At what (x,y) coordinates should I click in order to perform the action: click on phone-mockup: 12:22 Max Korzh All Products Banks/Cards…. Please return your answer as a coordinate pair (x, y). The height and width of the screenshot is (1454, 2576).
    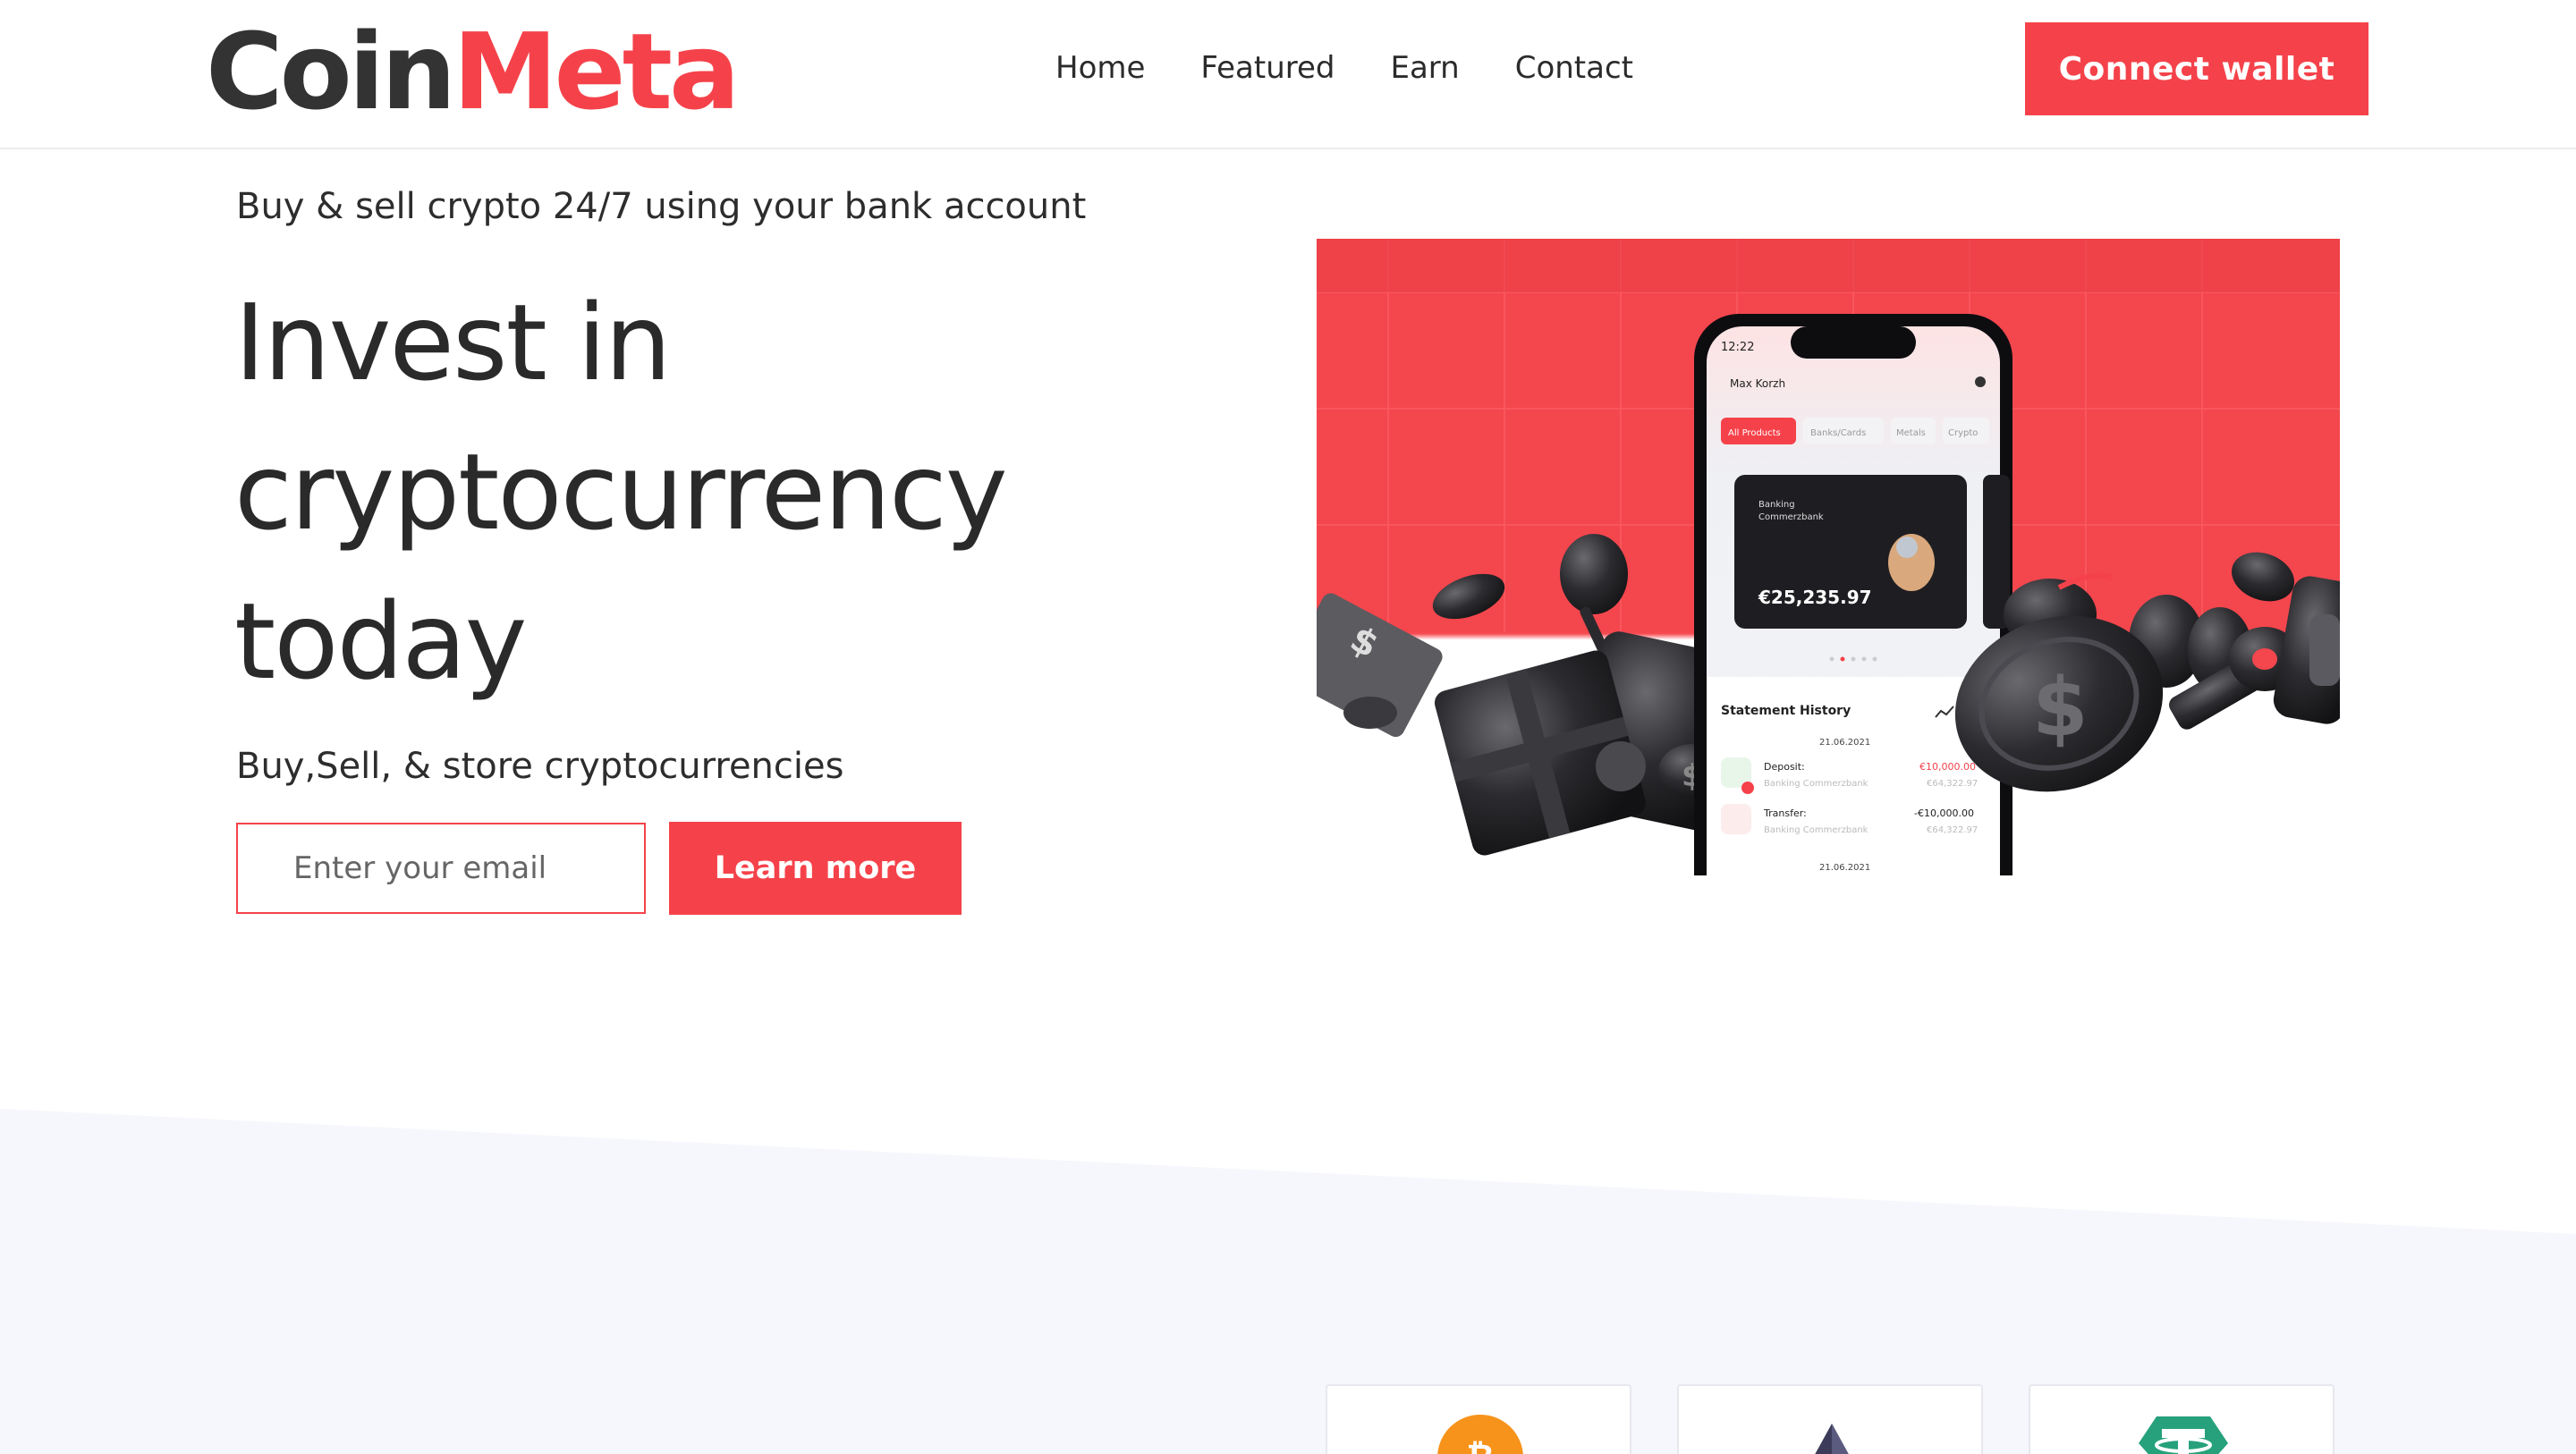
    Looking at the image, I should click on (1853, 594).